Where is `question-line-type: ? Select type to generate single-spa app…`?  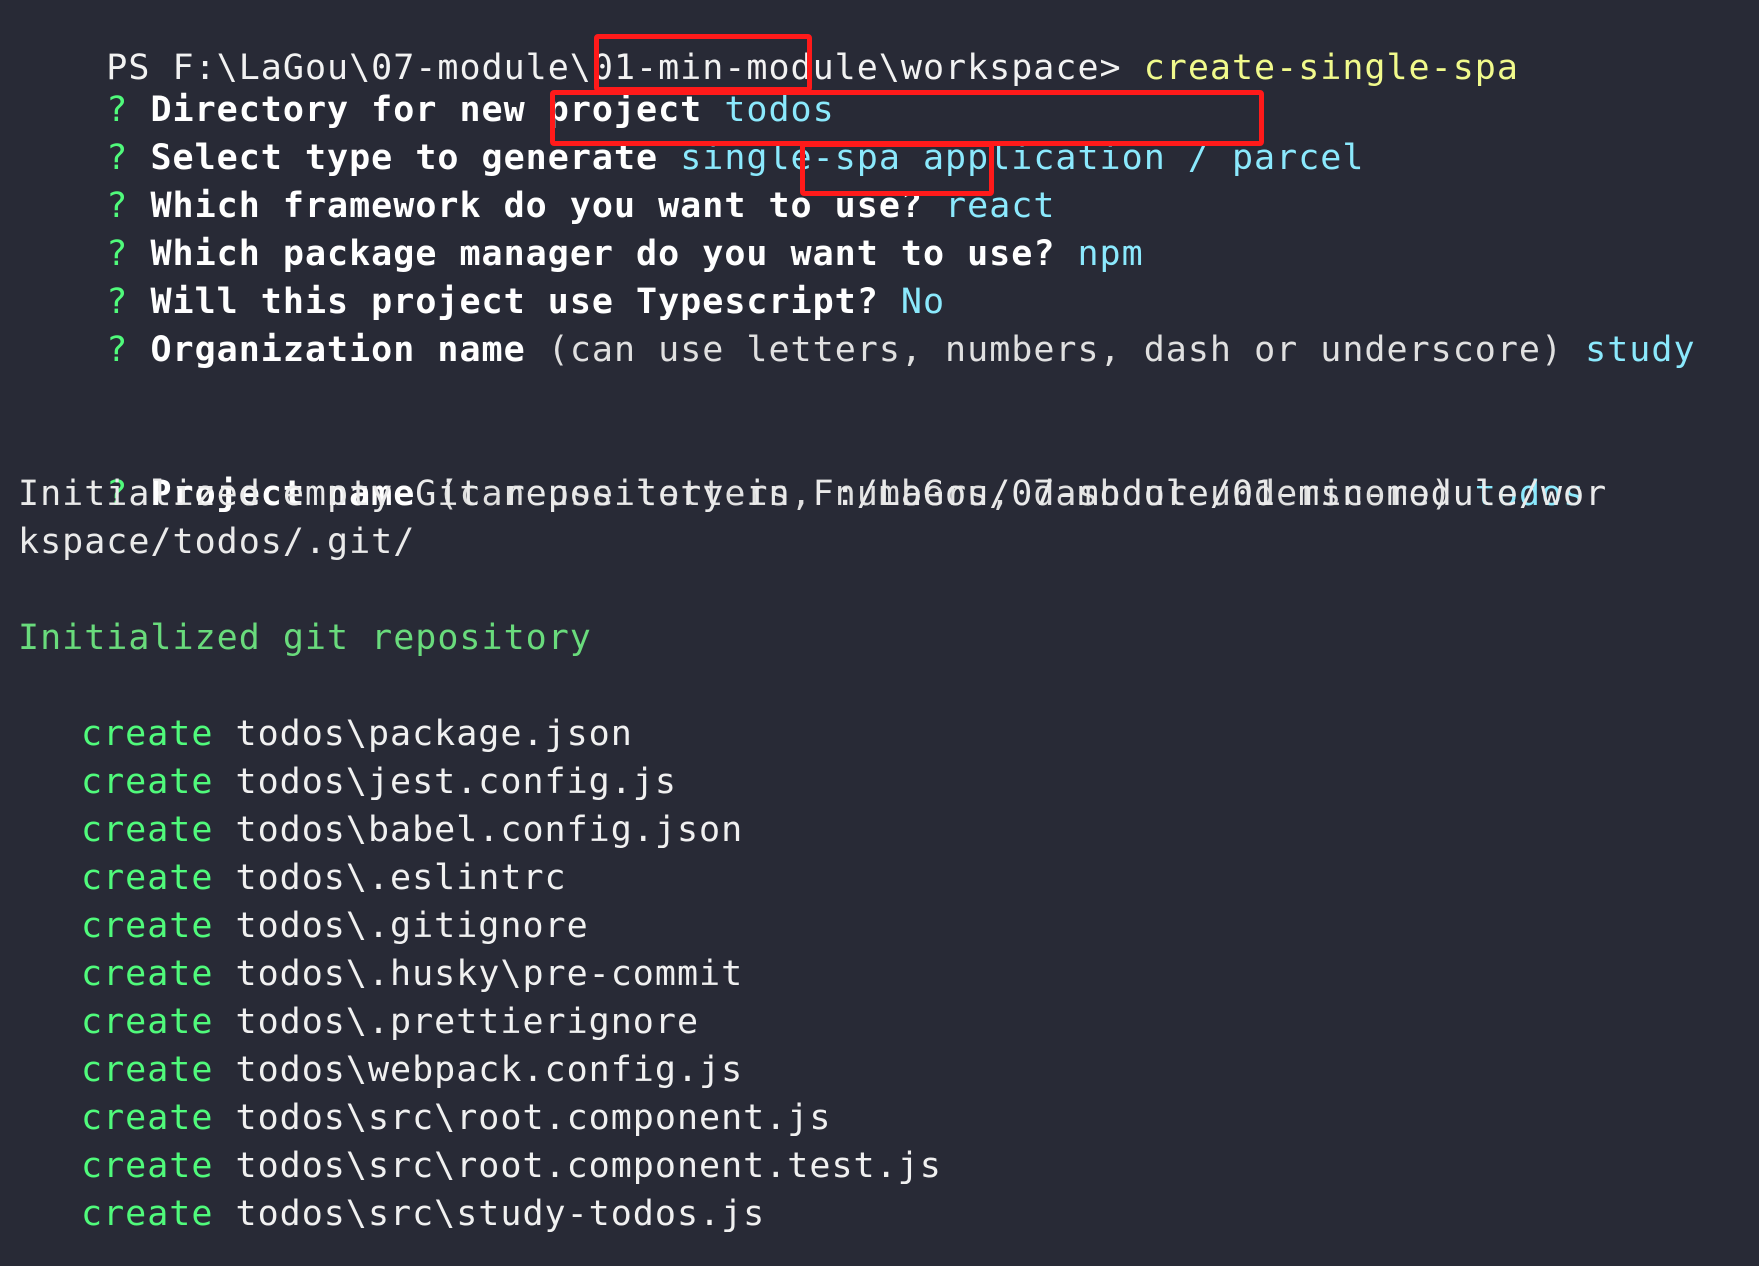 question-line-type: ? Select type to generate single-spa app… is located at coordinates (691, 132).